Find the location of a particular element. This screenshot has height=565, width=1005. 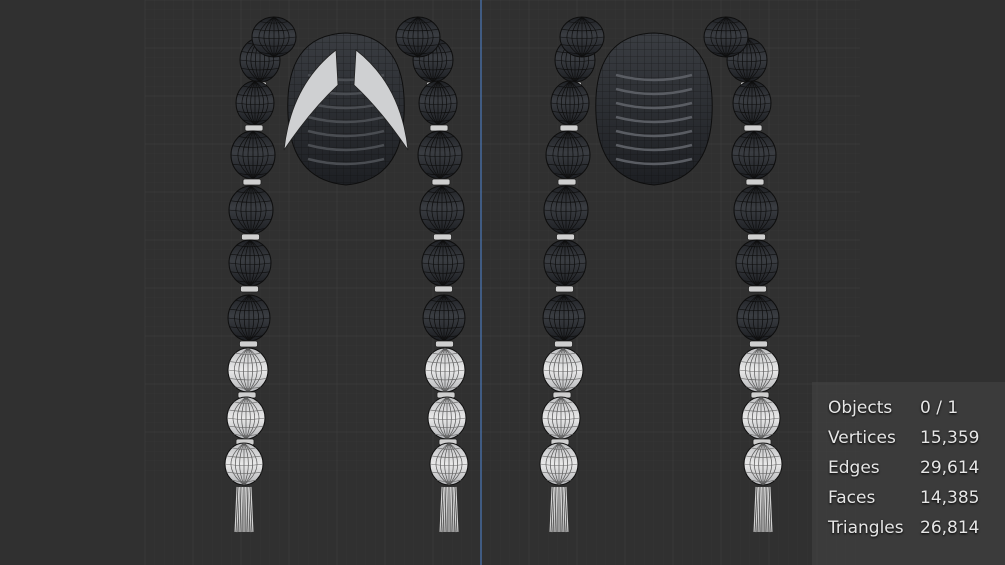

stat-value: 0 / 1 is located at coordinates (939, 408).